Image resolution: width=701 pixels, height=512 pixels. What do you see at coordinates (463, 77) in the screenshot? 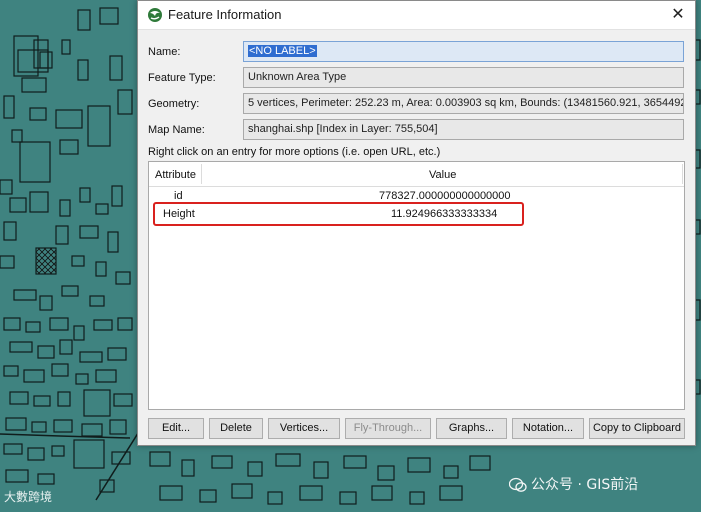
I see `feature-type-field: Unknown Area Type` at bounding box center [463, 77].